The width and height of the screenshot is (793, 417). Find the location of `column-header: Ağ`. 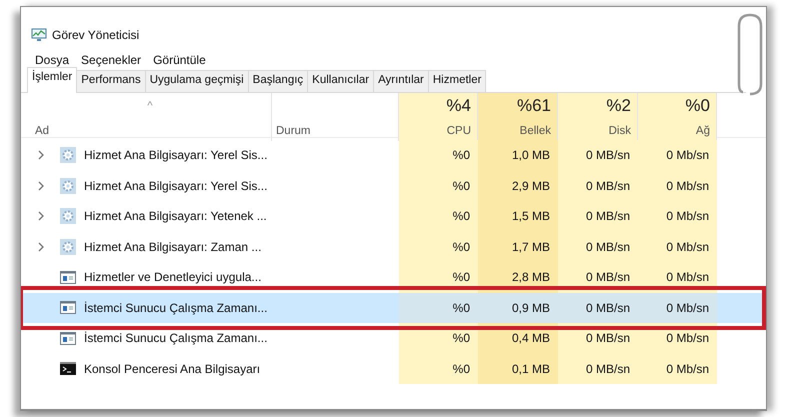

column-header: Ağ is located at coordinates (703, 132).